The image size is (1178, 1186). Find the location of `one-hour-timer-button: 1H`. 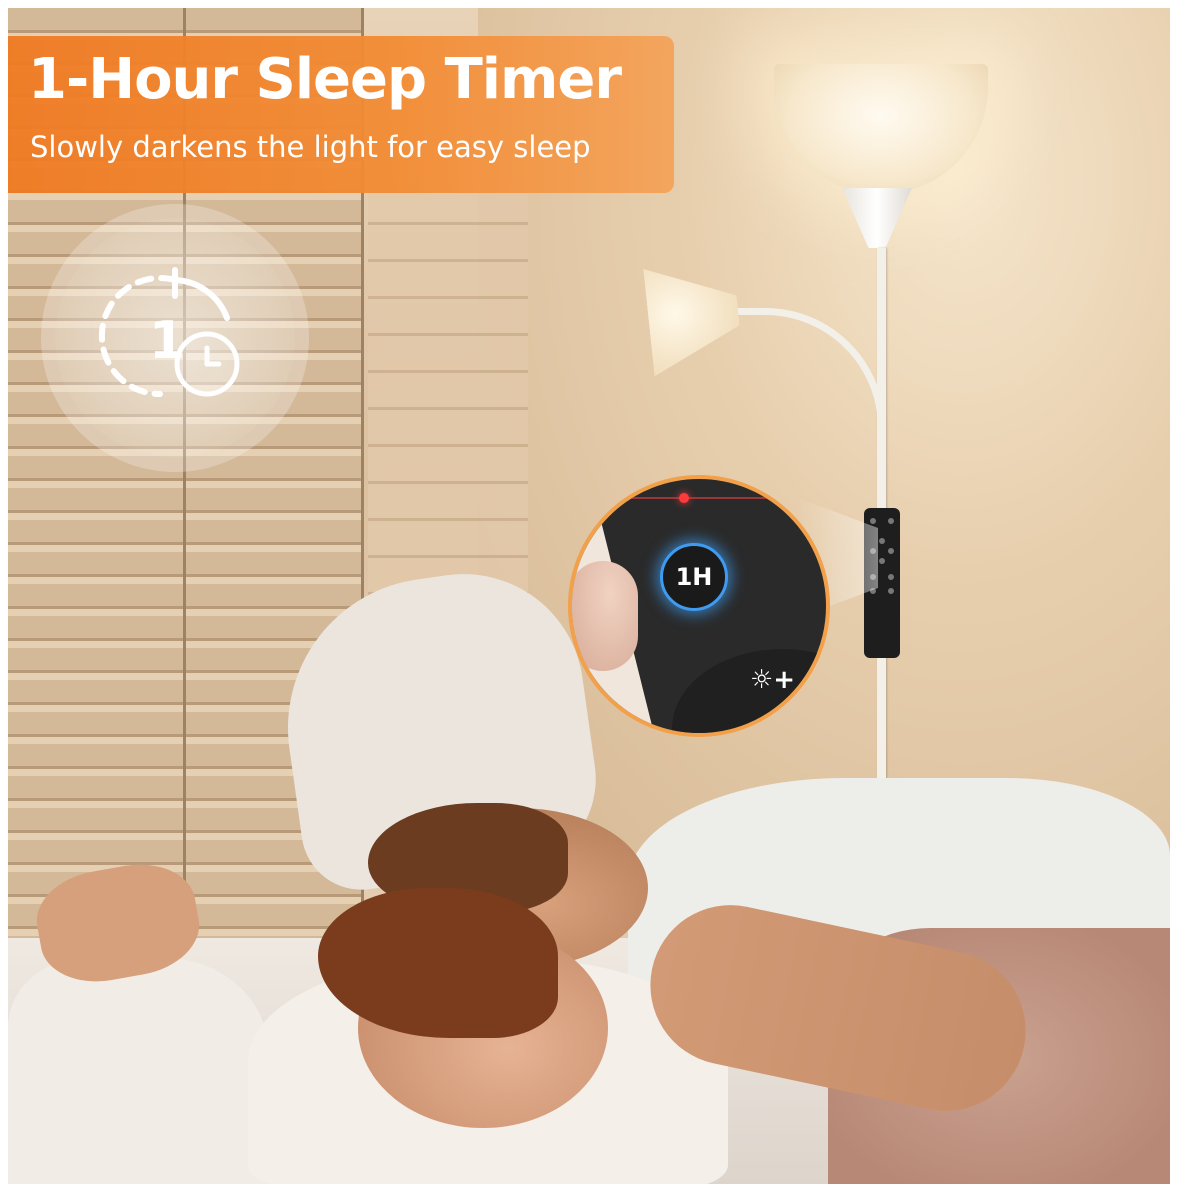

one-hour-timer-button: 1H is located at coordinates (694, 577).